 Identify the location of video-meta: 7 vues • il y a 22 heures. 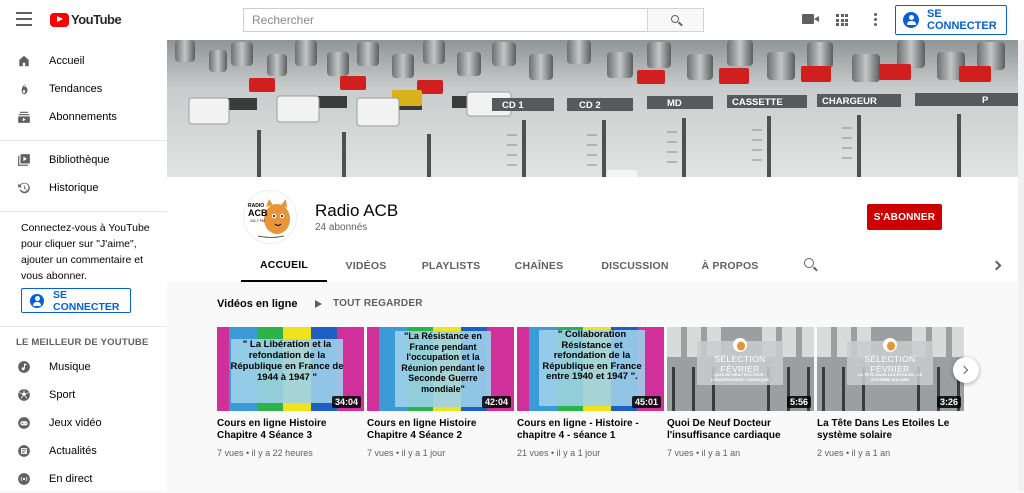
(265, 453).